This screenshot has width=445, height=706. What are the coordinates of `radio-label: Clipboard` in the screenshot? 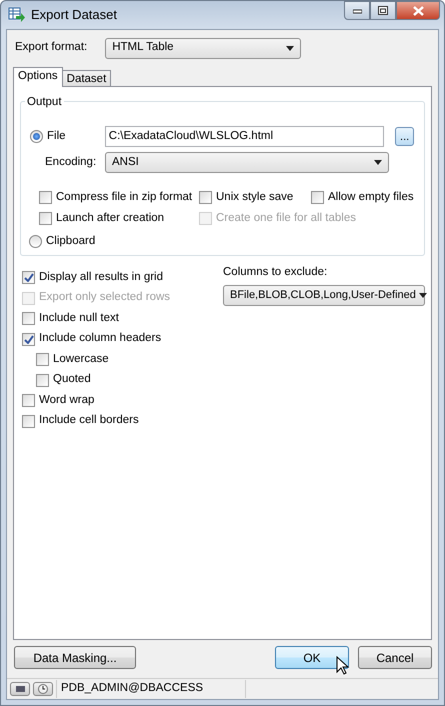 It's located at (71, 242).